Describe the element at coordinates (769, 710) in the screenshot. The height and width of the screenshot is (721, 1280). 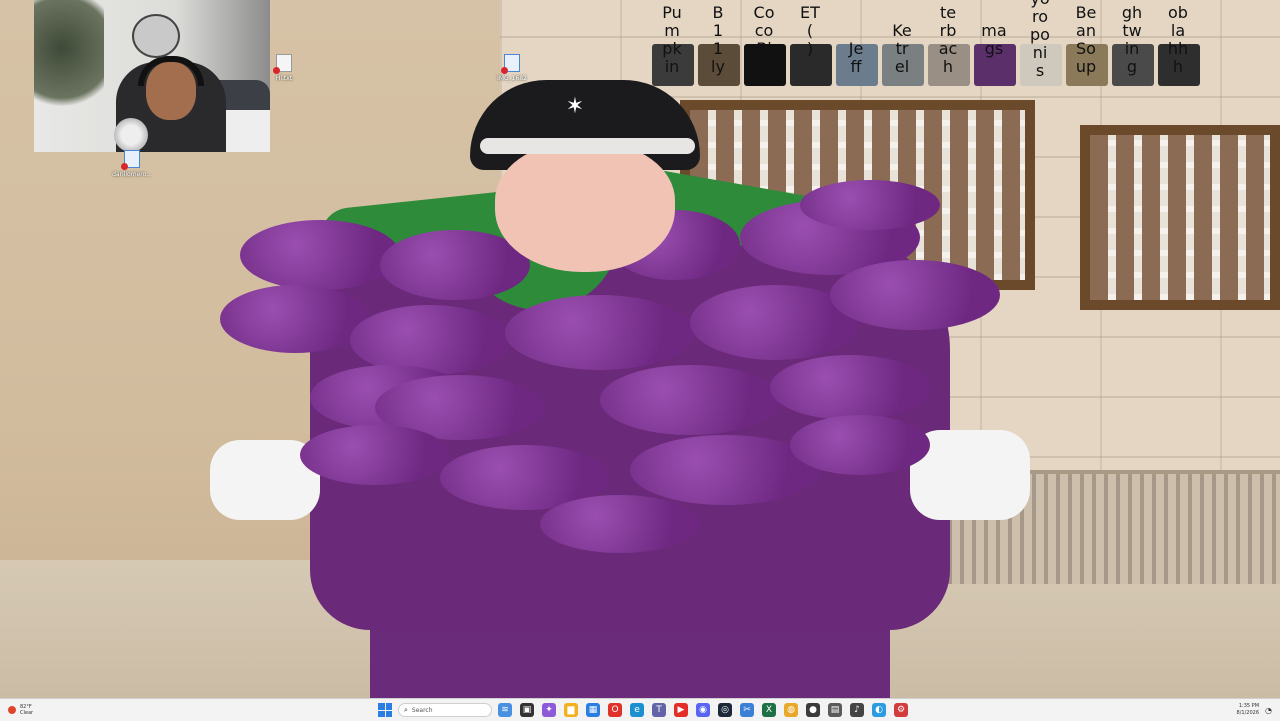
I see `excel-icon: X` at that location.